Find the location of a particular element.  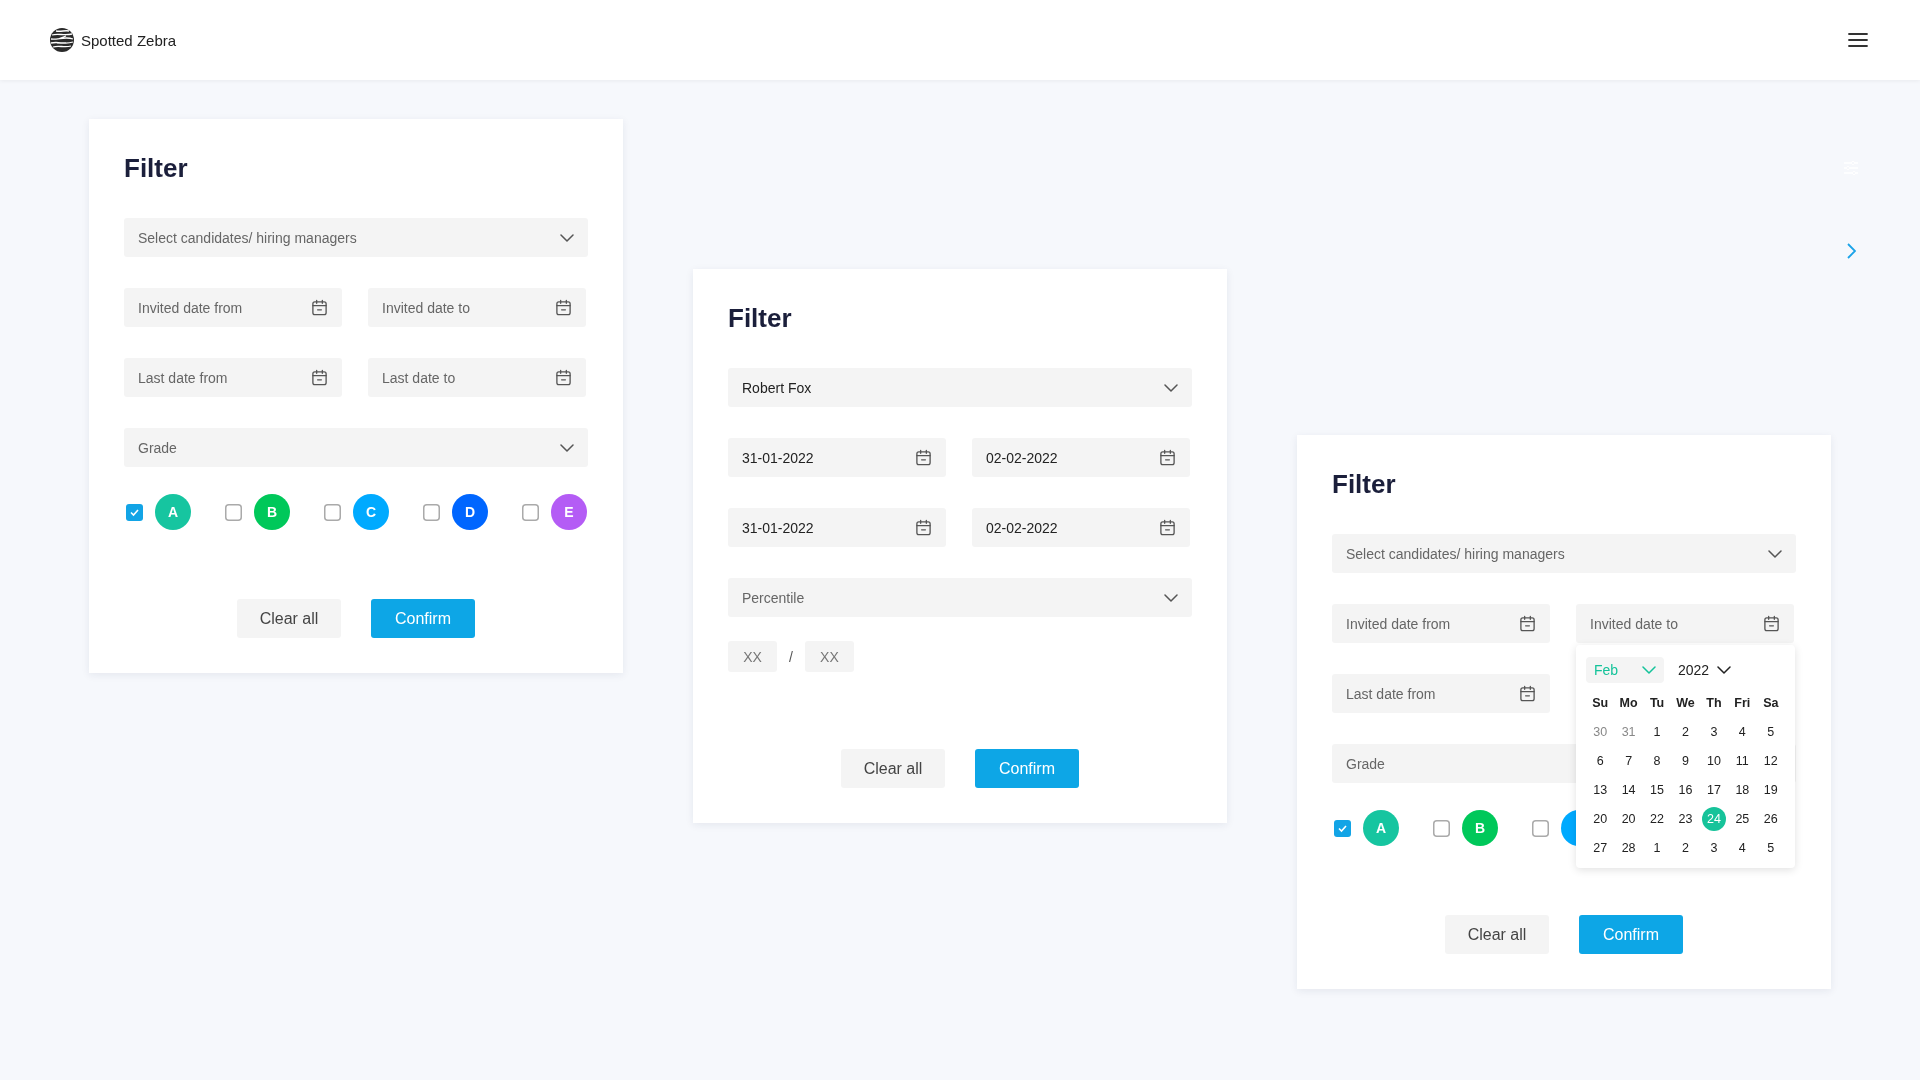

weekday-label: Fri is located at coordinates (1742, 703).